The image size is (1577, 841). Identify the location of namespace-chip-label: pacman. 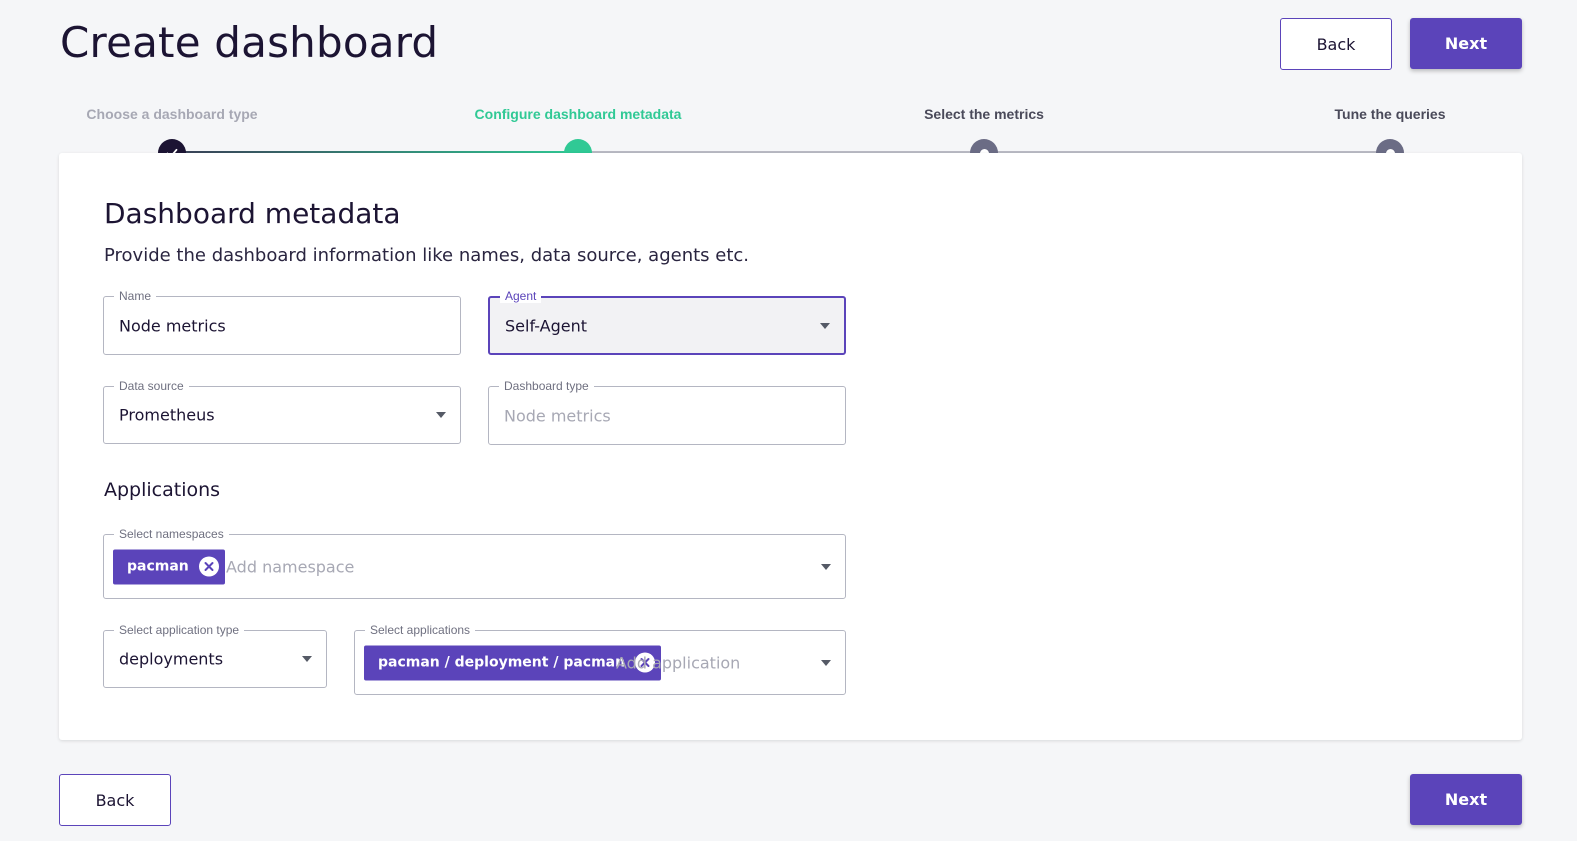
(158, 566).